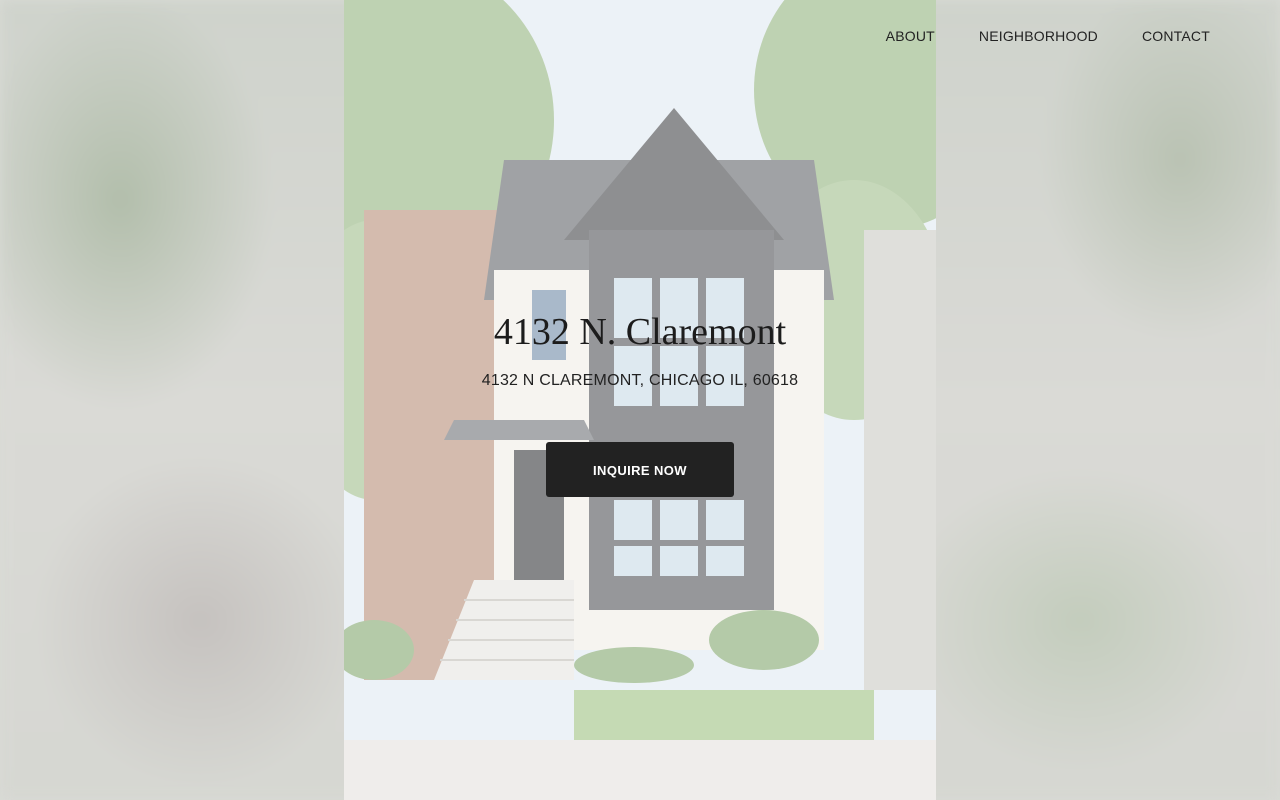 The height and width of the screenshot is (800, 1280). I want to click on nav-item-contact: CONTACT, so click(1176, 36).